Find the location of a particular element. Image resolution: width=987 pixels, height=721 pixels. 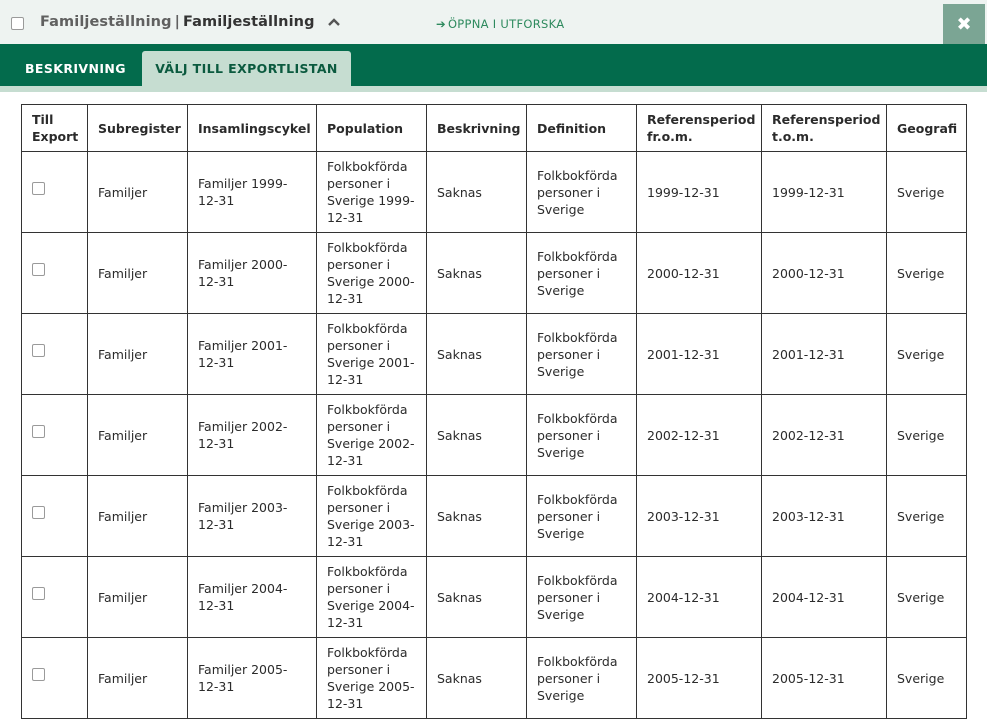

from-cell: 2005-12-31 is located at coordinates (699, 678).